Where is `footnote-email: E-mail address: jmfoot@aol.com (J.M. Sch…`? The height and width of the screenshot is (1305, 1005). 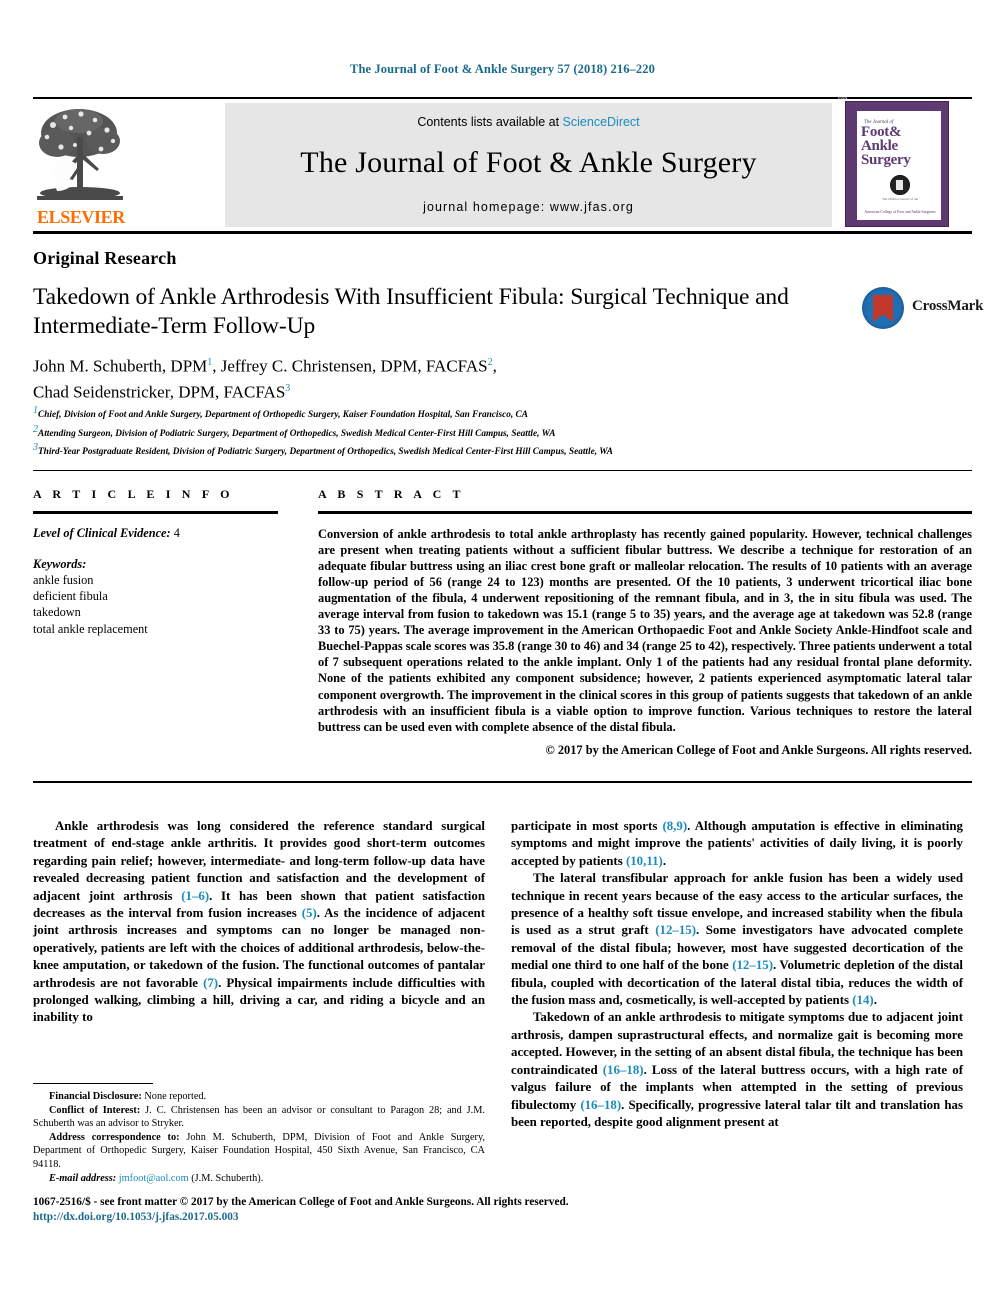 footnote-email: E-mail address: jmfoot@aol.com (J.M. Sch… is located at coordinates (259, 1179).